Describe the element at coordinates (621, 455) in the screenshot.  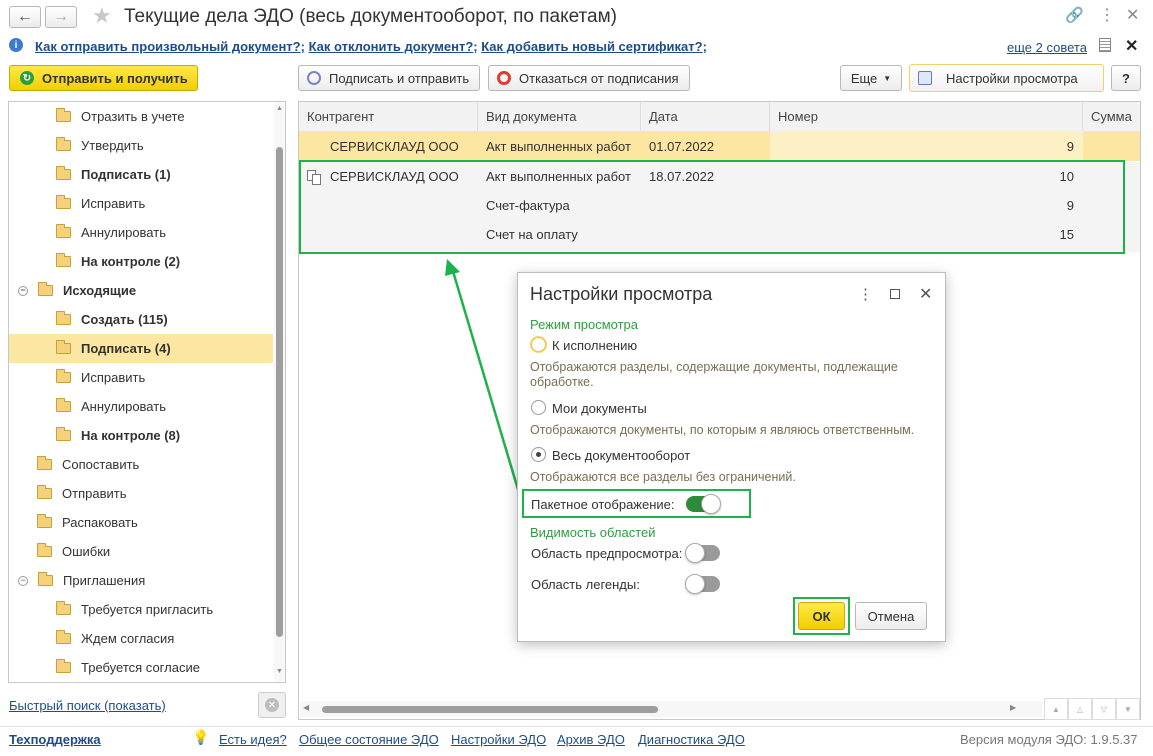
I see `radio-all-docs-label: Весь документооборот` at that location.